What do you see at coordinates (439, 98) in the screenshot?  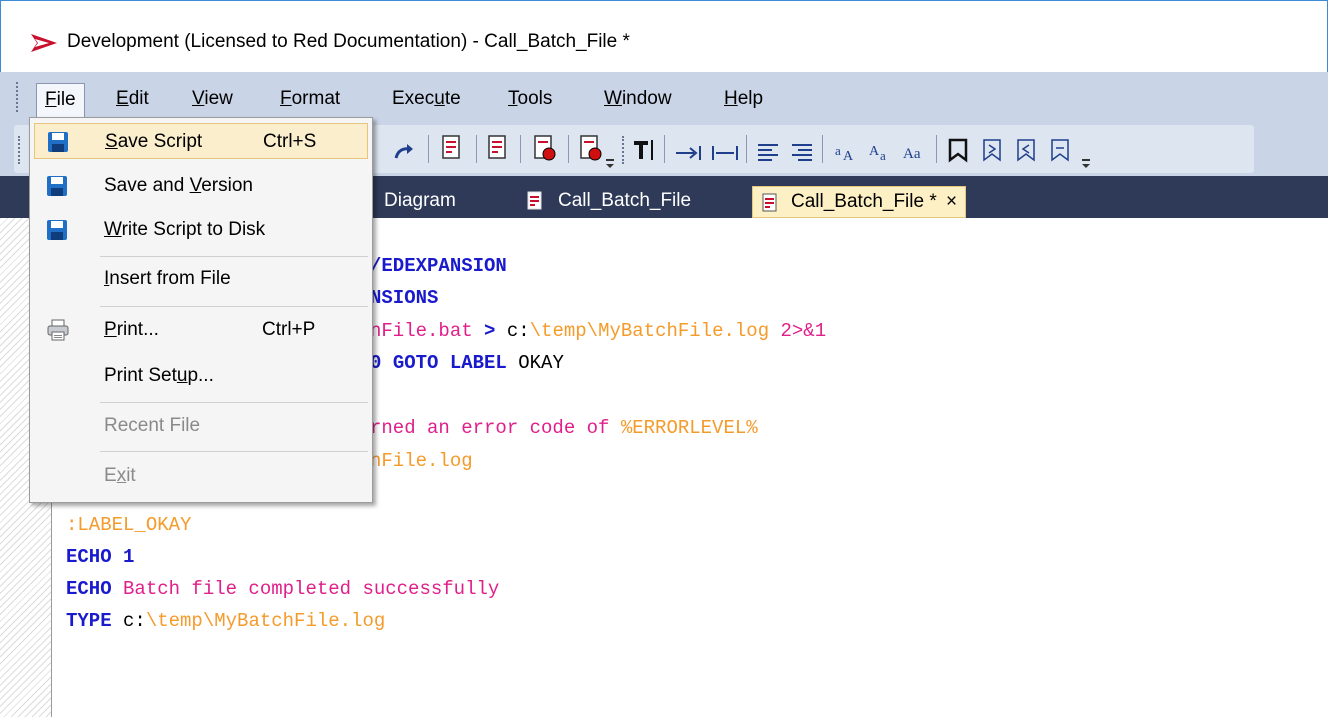 I see `menu-execute-key: u` at bounding box center [439, 98].